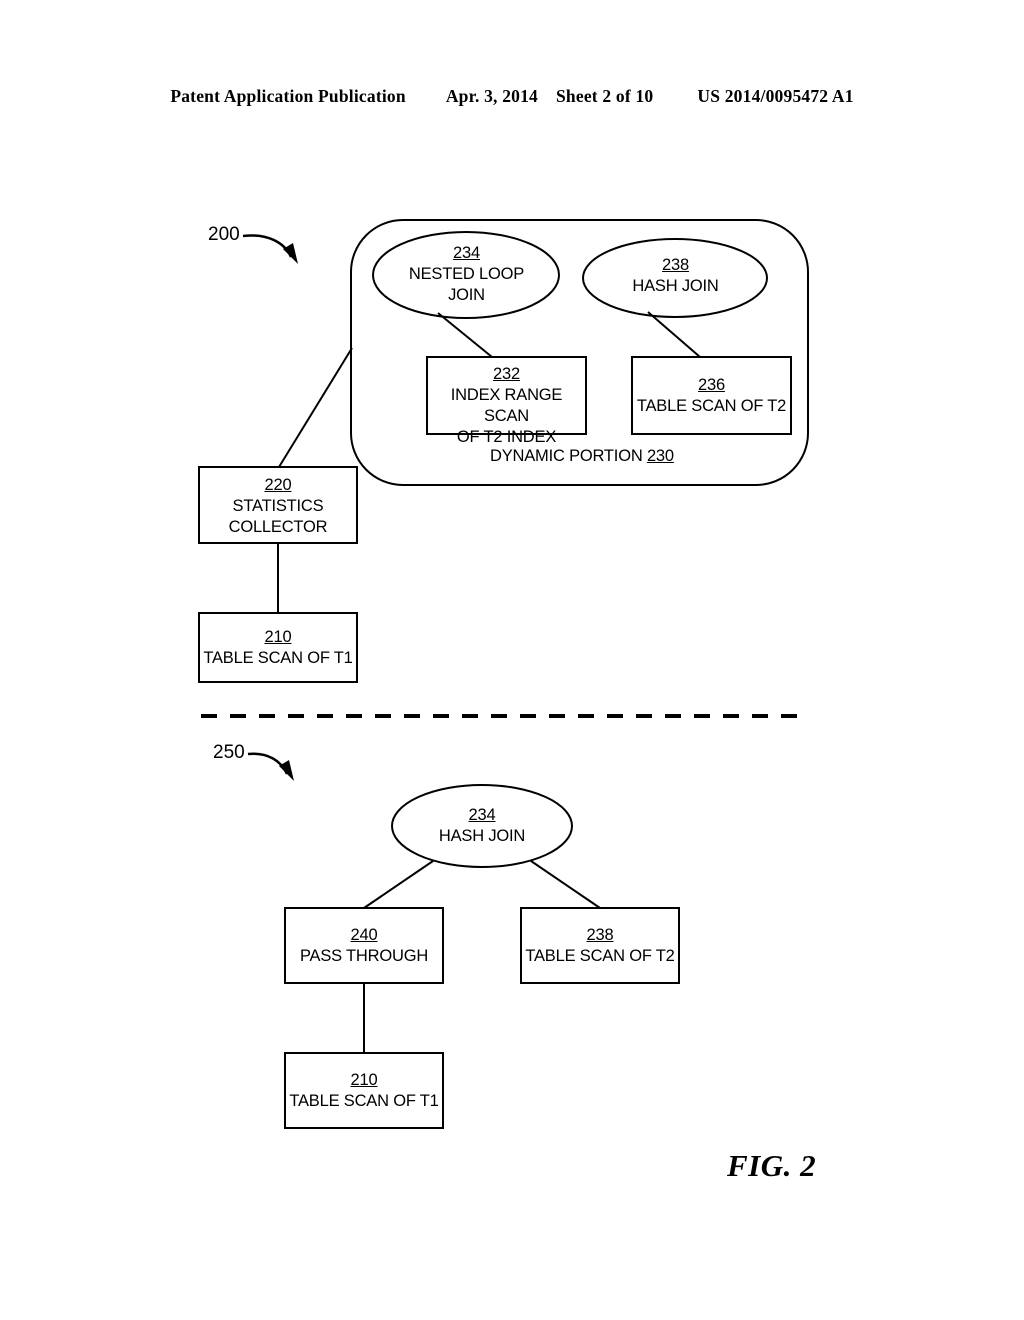 Image resolution: width=1024 pixels, height=1320 pixels. What do you see at coordinates (566, 456) in the screenshot?
I see `label-dynamic-portion-text: DYNAMIC PORTION` at bounding box center [566, 456].